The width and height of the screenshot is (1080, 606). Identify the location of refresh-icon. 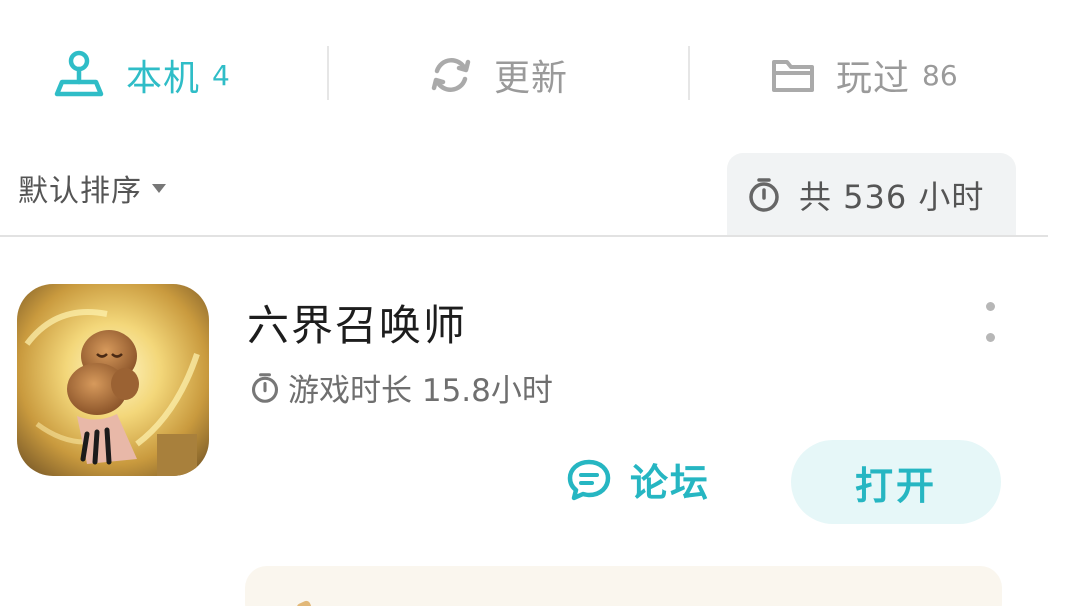
(451, 75).